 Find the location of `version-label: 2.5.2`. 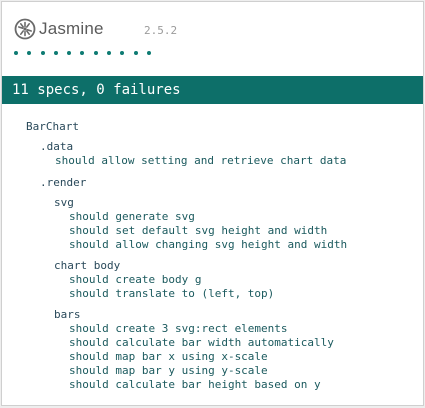

version-label: 2.5.2 is located at coordinates (161, 30).